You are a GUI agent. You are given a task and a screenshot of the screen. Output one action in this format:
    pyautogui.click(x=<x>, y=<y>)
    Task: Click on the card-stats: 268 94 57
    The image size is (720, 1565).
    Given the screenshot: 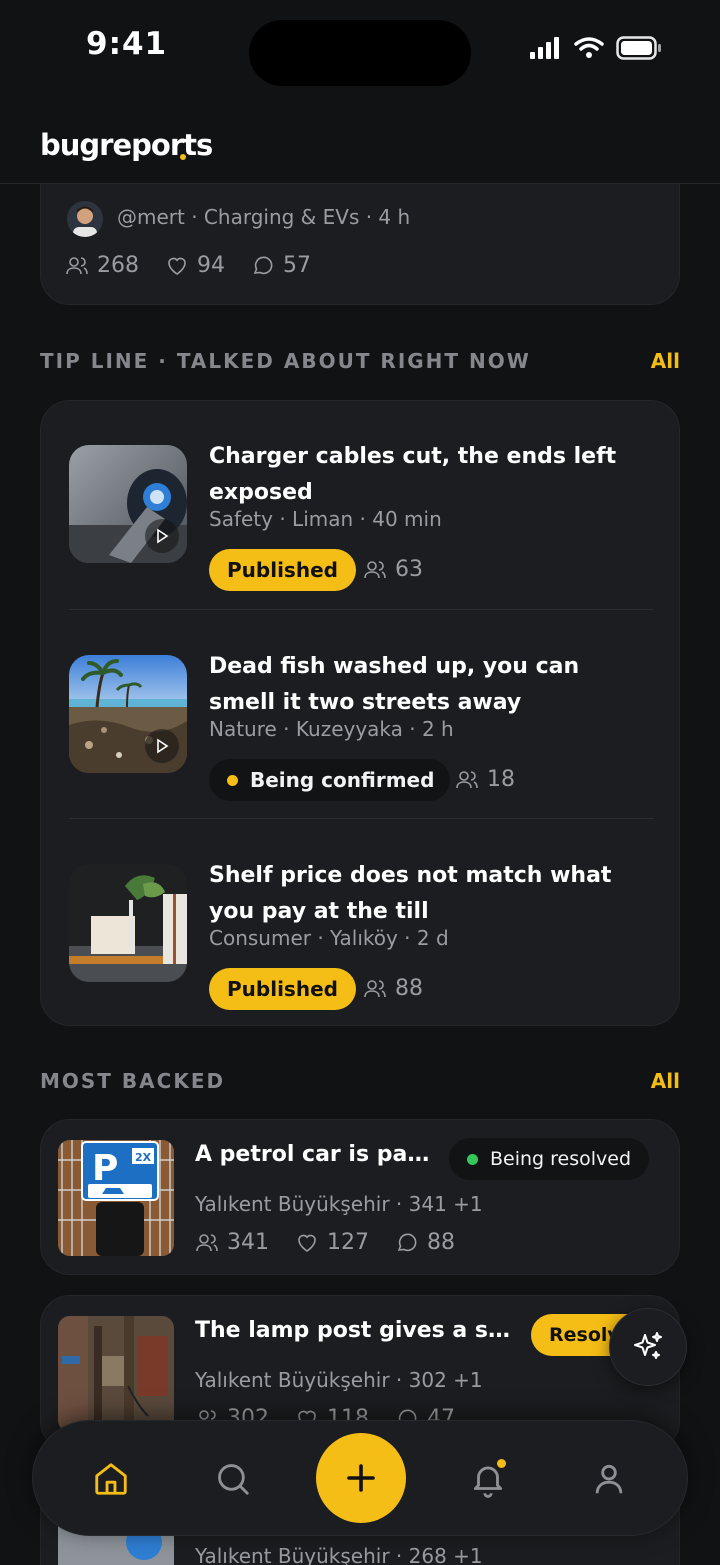 What is the action you would take?
    pyautogui.click(x=188, y=265)
    